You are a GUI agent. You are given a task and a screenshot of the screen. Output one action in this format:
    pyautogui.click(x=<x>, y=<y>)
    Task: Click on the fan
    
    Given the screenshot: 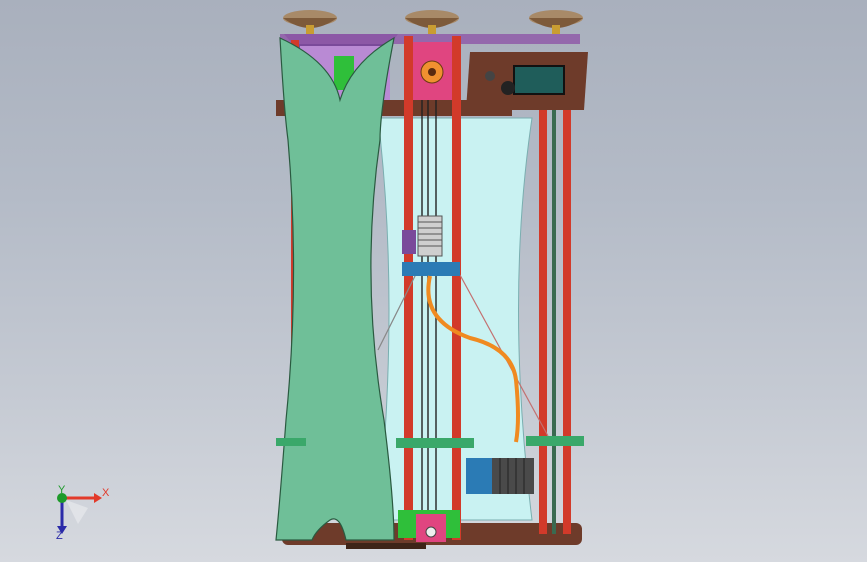 What is the action you would take?
    pyautogui.click(x=409, y=242)
    